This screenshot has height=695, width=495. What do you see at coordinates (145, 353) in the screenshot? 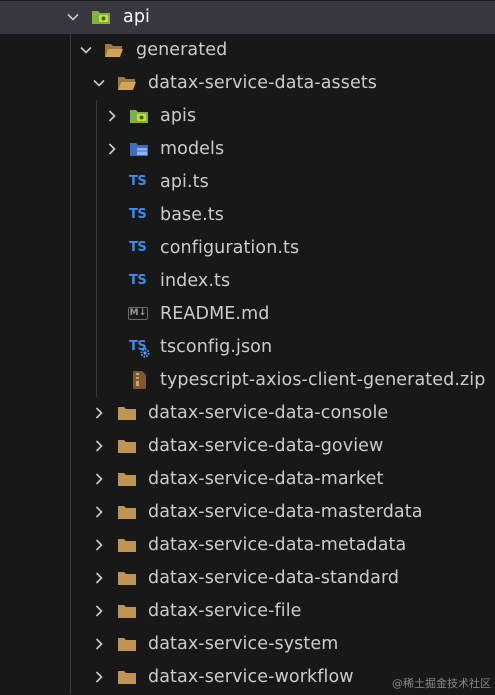
I see `gear-icon` at bounding box center [145, 353].